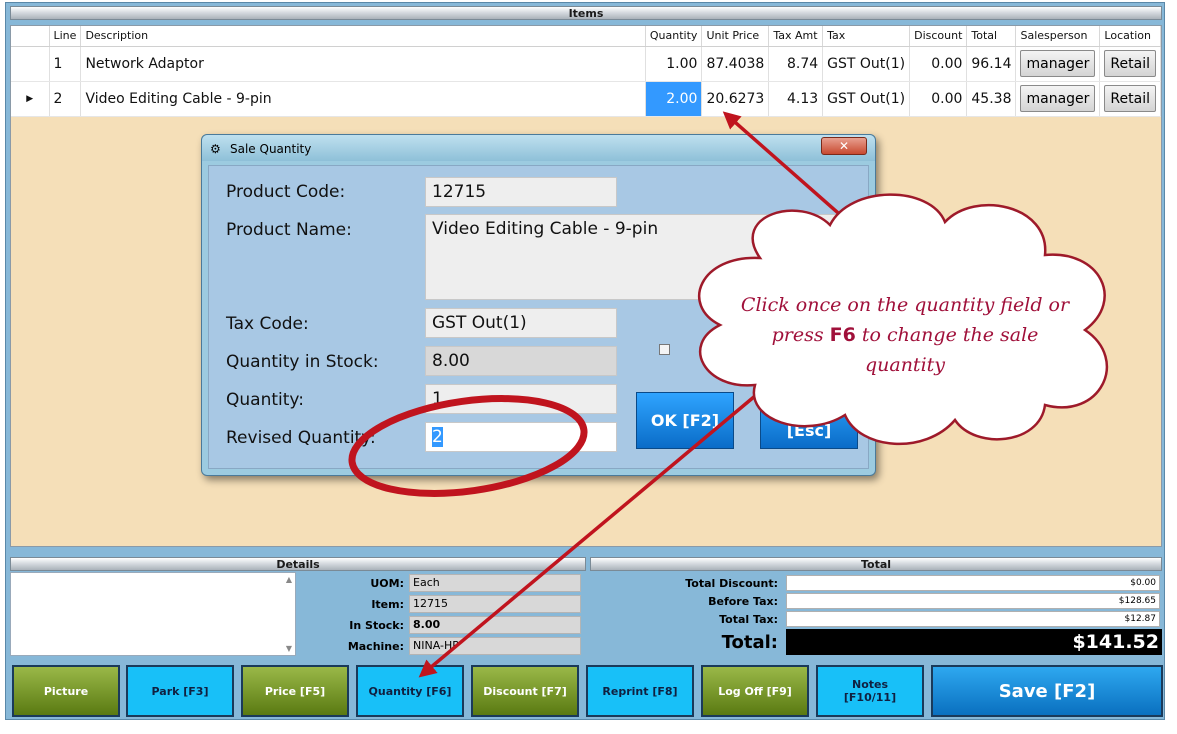  What do you see at coordinates (521, 192) in the screenshot?
I see `product-code-field: 12715` at bounding box center [521, 192].